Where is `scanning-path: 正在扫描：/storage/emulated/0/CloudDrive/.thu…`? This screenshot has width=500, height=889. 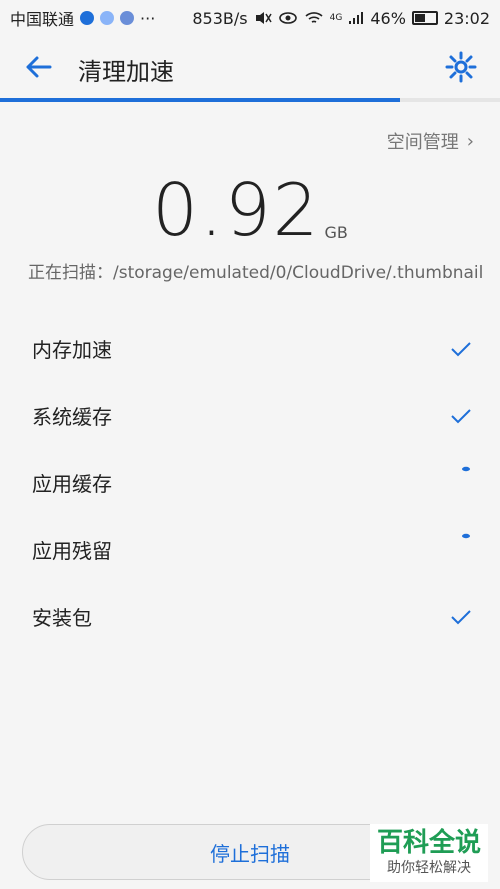 scanning-path: 正在扫描：/storage/emulated/0/CloudDrive/.thu… is located at coordinates (256, 273).